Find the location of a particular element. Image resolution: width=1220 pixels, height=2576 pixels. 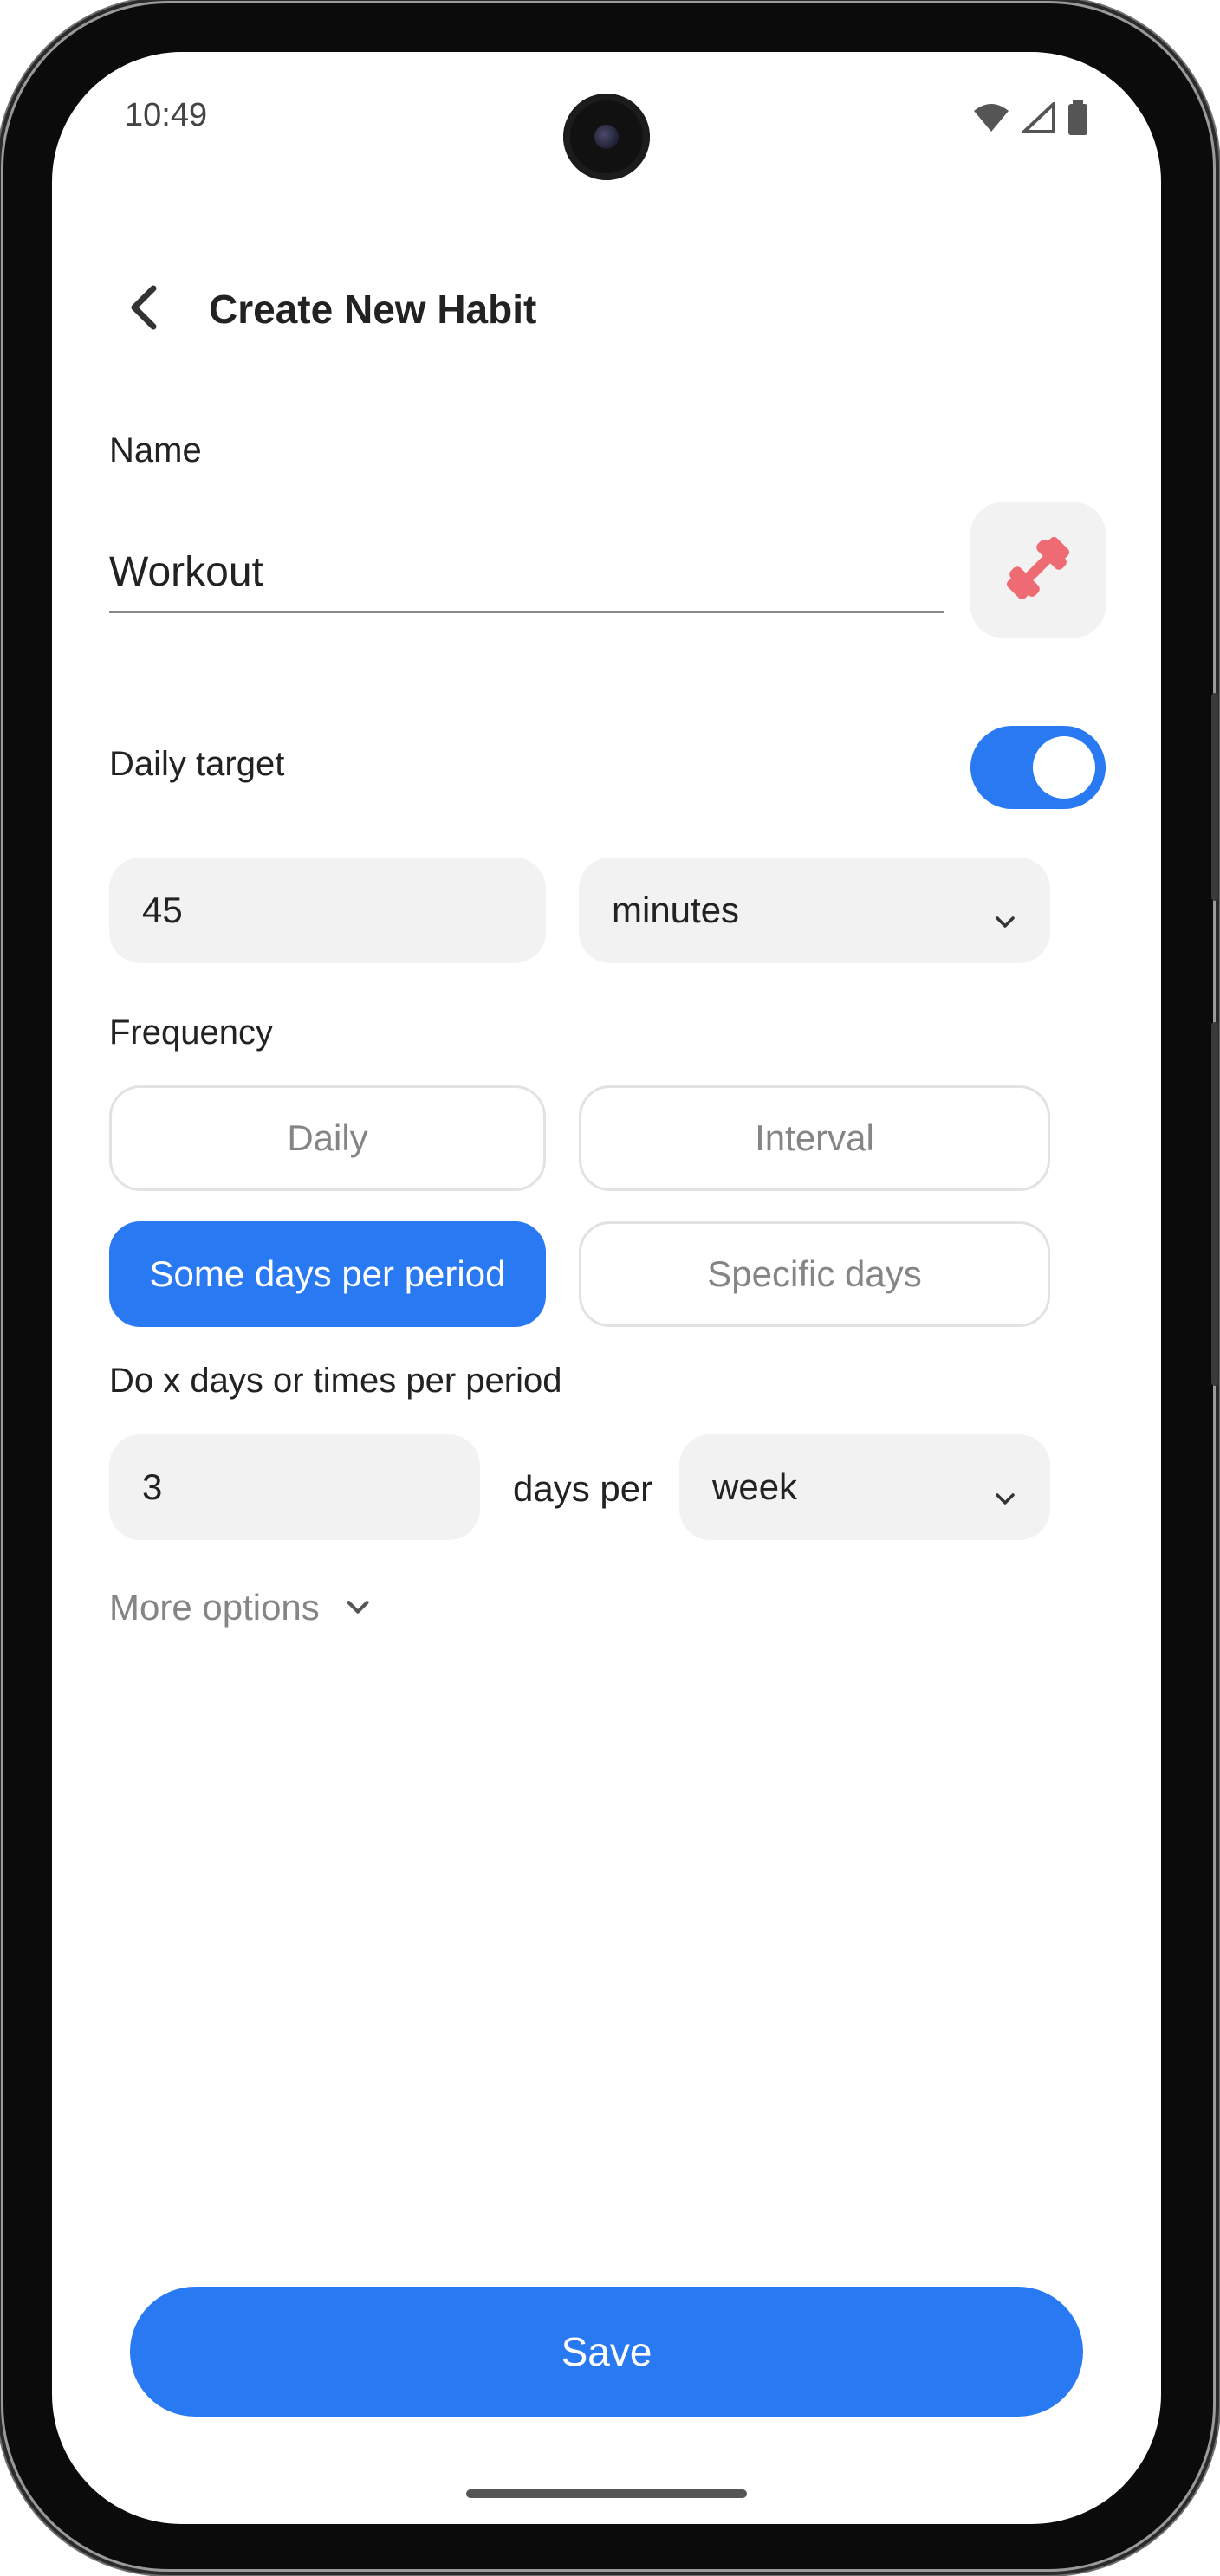

days-count-input: 3 is located at coordinates (294, 1487).